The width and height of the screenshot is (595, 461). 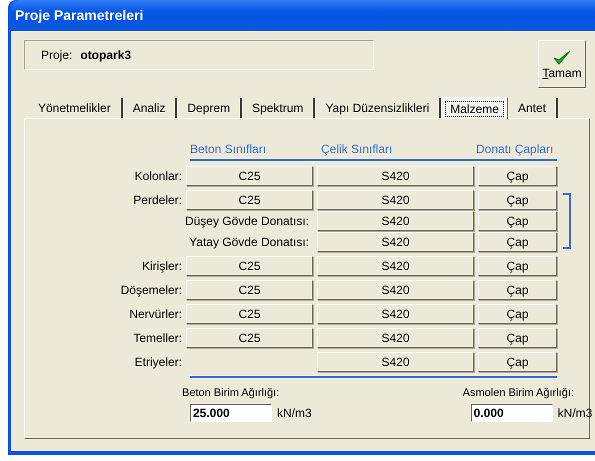 I want to click on row-label: Döşemeler:, so click(x=151, y=290).